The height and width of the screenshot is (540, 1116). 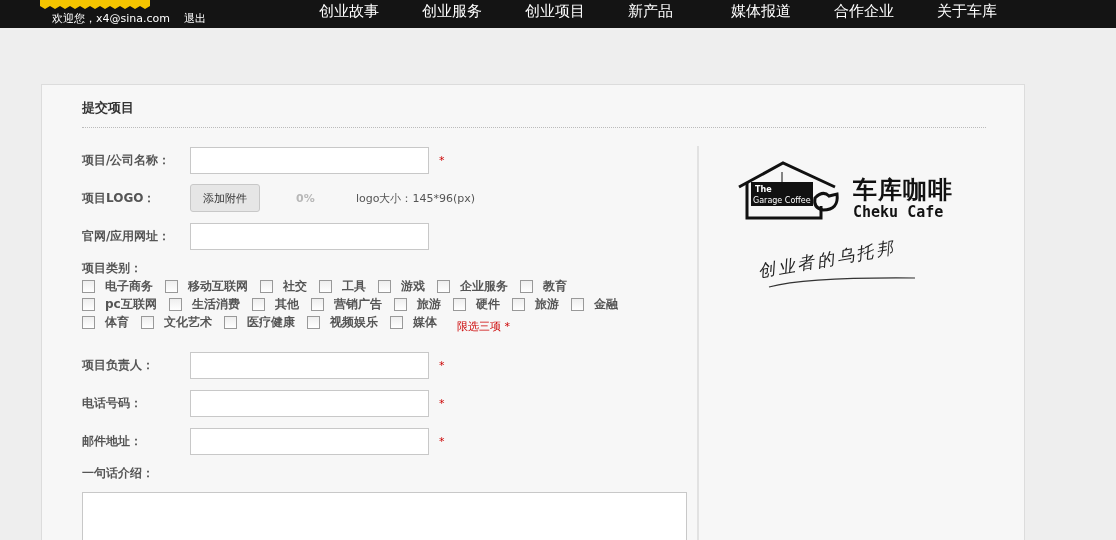 What do you see at coordinates (95, 4) in the screenshot?
I see `zigzag-logo-icon` at bounding box center [95, 4].